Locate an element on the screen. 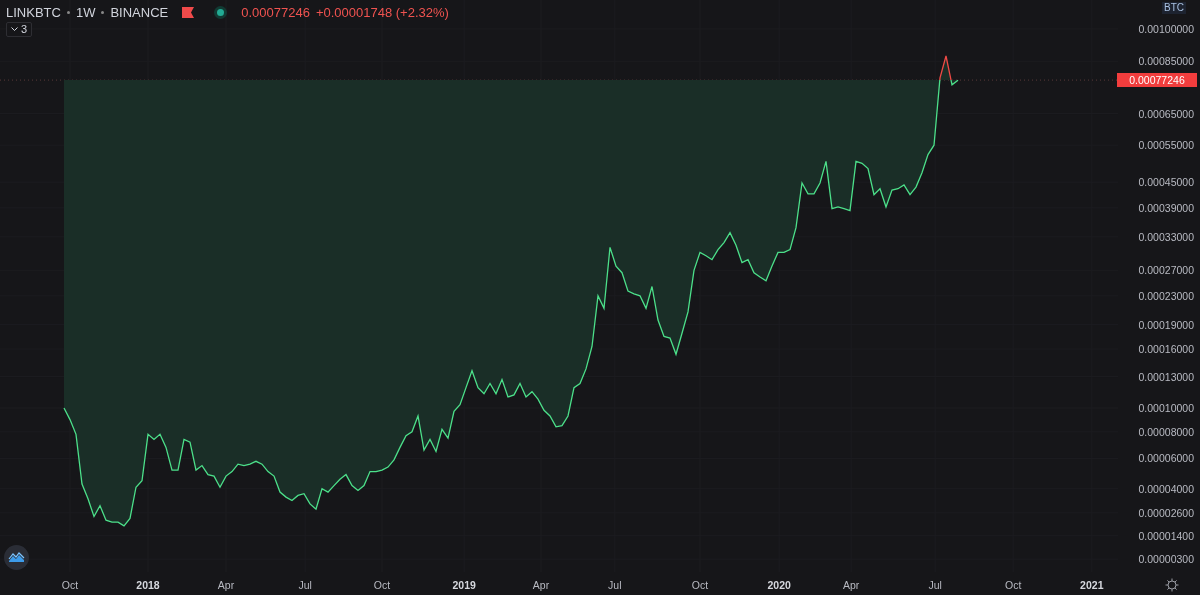 The image size is (1200, 595). price-axis-label: 0.00002600 is located at coordinates (1166, 512).